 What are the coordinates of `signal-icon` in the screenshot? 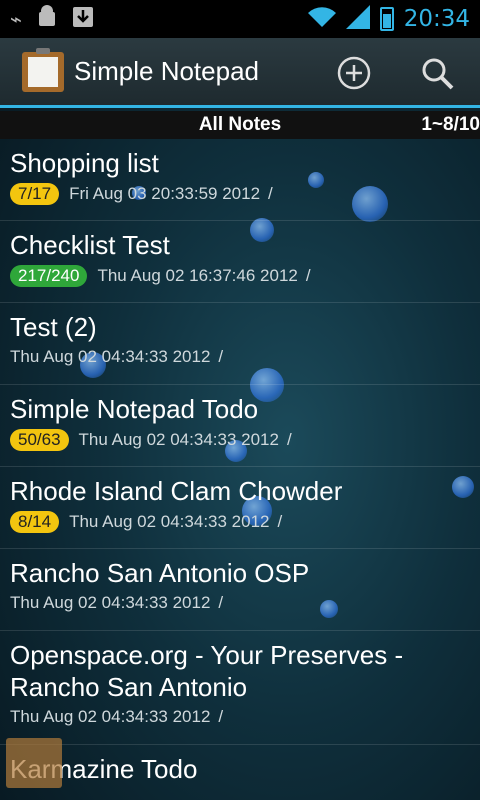 It's located at (357, 19).